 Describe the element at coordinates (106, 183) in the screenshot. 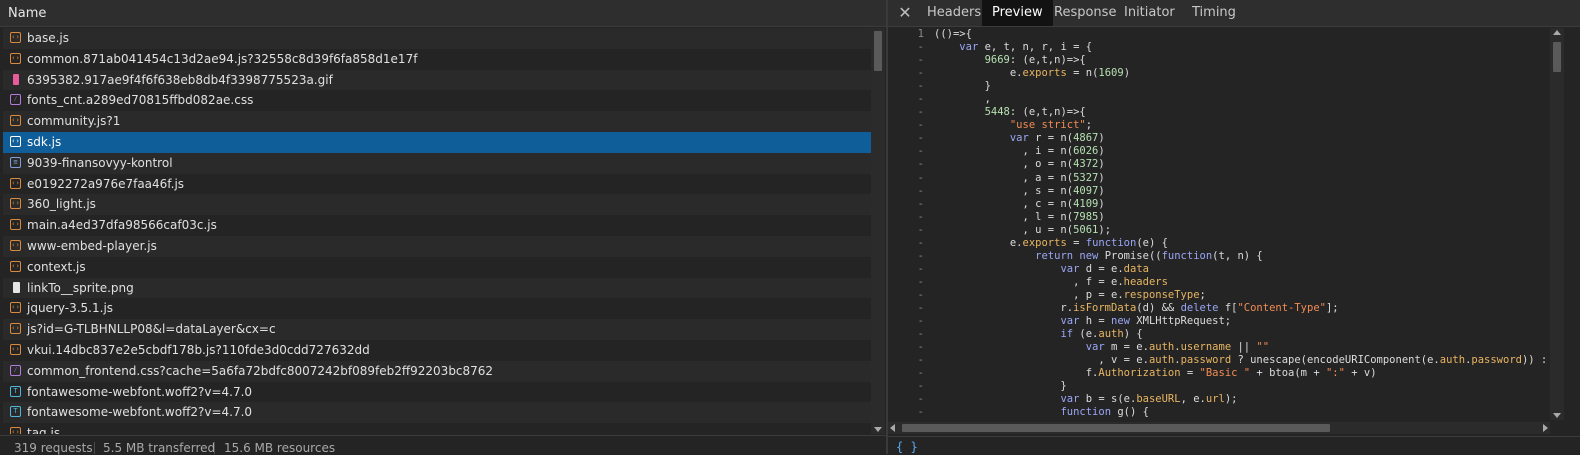

I see `request-name: e0192272a976e7faa46f.js` at that location.